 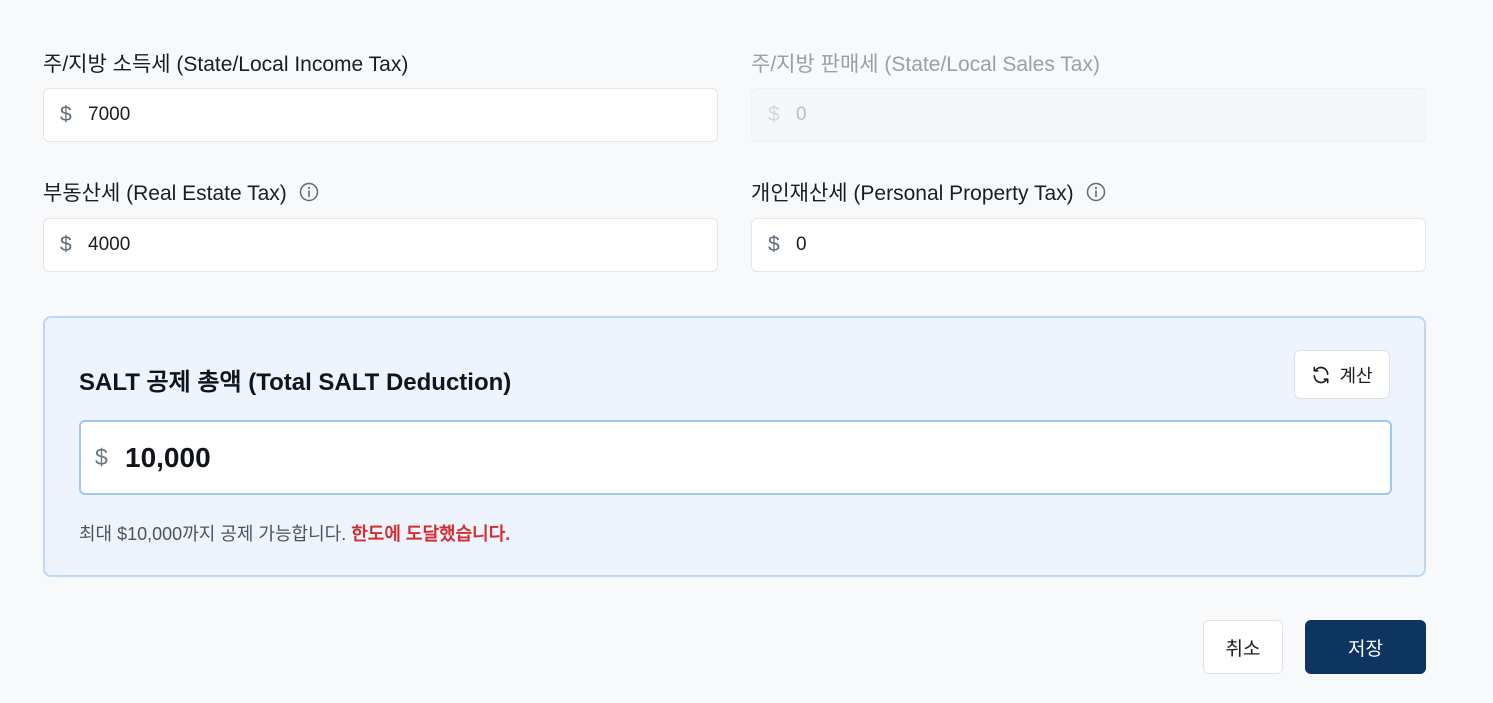 I want to click on salt-deduction-title: SALT 공제 총액 (Total SALT Deduction), so click(x=295, y=382).